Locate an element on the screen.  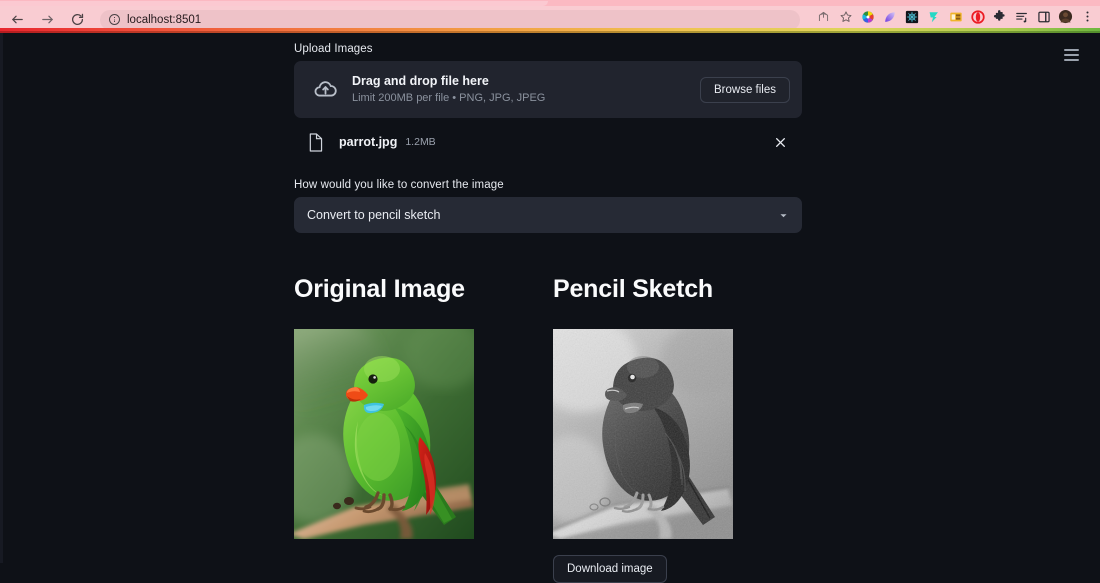
address-bar: localhost:8501 is located at coordinates (450, 19).